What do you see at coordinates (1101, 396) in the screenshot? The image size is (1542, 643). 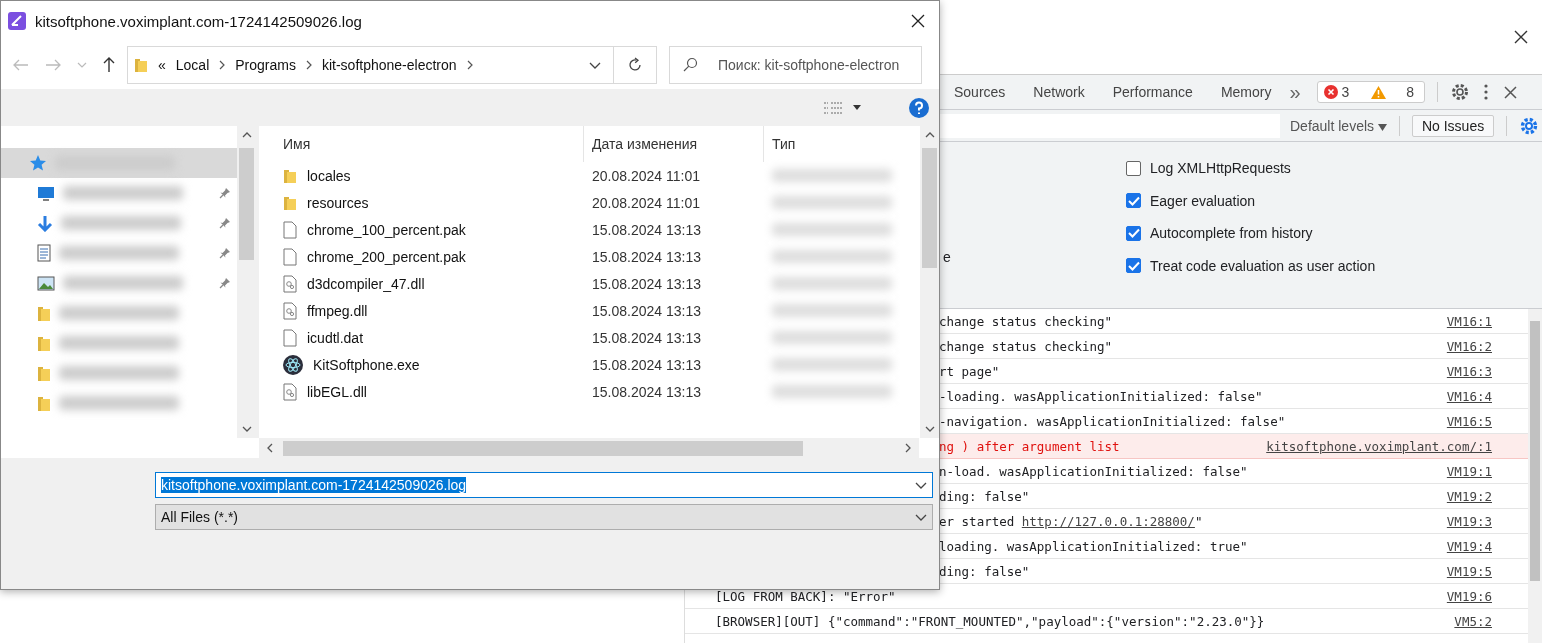 I see `console-message: -loading. wasApplicationInitialized: false"` at bounding box center [1101, 396].